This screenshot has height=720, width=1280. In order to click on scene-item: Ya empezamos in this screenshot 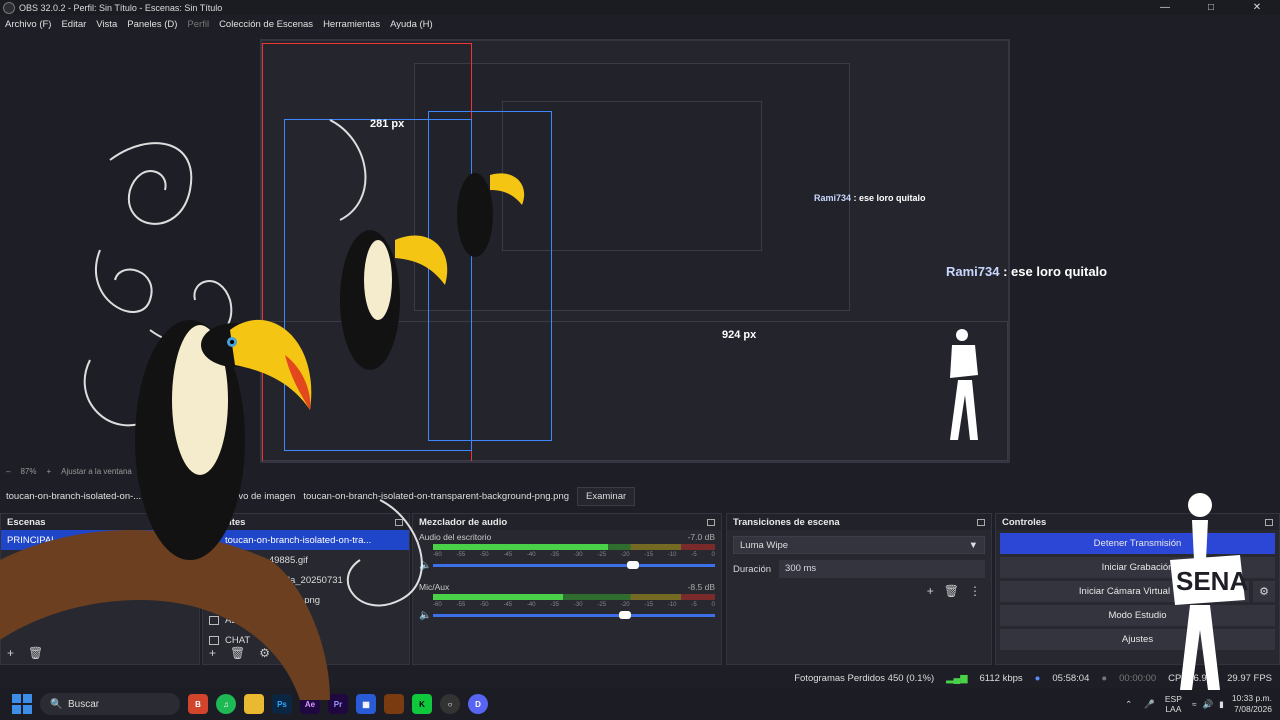, I will do `click(100, 580)`.